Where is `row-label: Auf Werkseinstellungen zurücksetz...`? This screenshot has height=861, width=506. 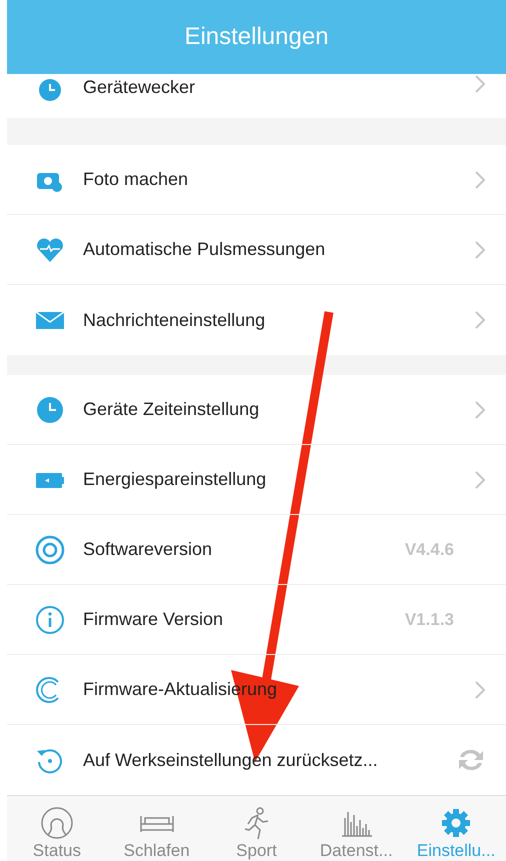
row-label: Auf Werkseinstellungen zurücksetz... is located at coordinates (231, 760).